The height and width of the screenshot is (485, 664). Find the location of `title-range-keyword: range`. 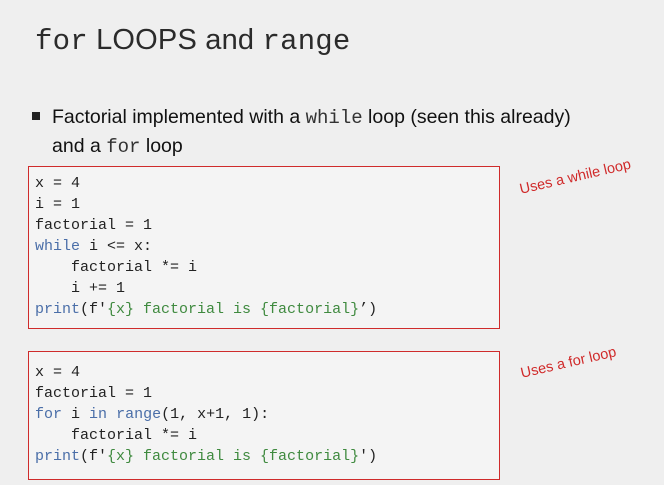

title-range-keyword: range is located at coordinates (306, 41).